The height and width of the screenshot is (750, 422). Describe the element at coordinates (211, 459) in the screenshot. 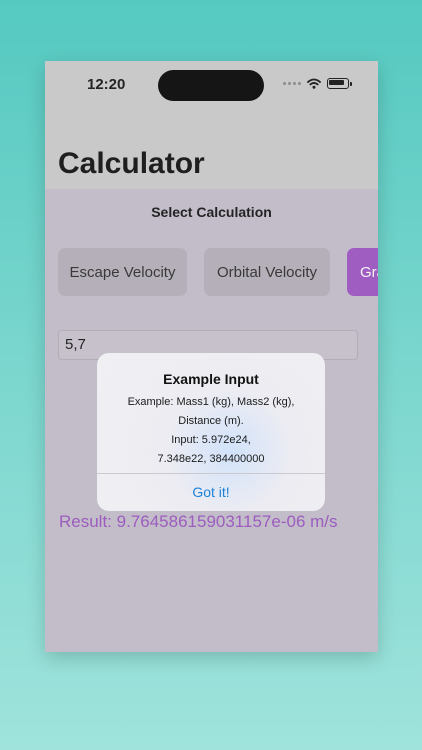

I see `alert-message-line: 7.348e22, 384400000` at that location.